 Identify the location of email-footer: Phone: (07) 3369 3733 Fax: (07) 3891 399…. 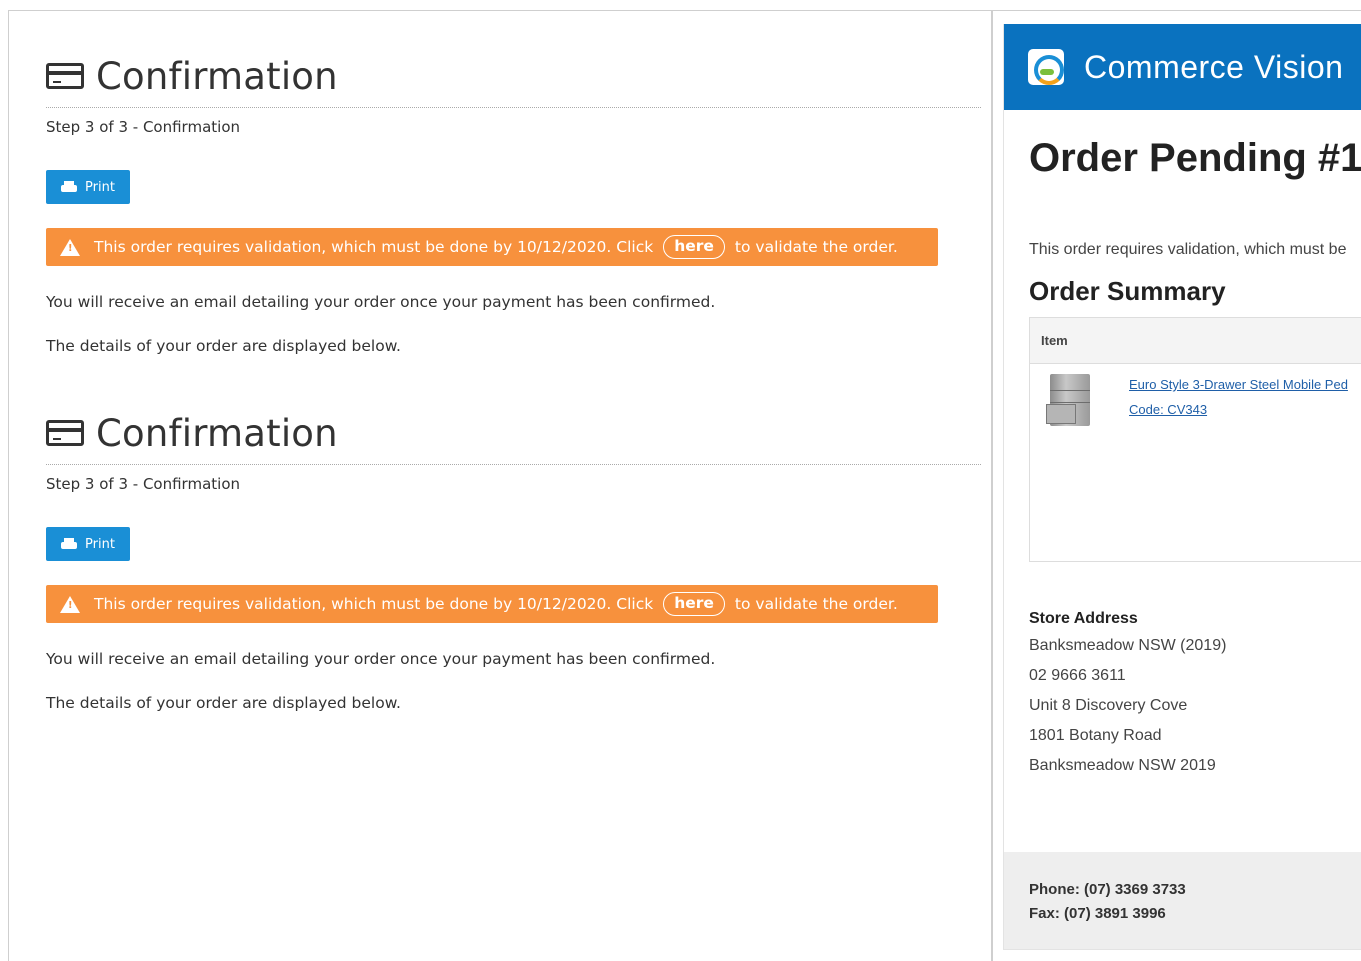
(1182, 900).